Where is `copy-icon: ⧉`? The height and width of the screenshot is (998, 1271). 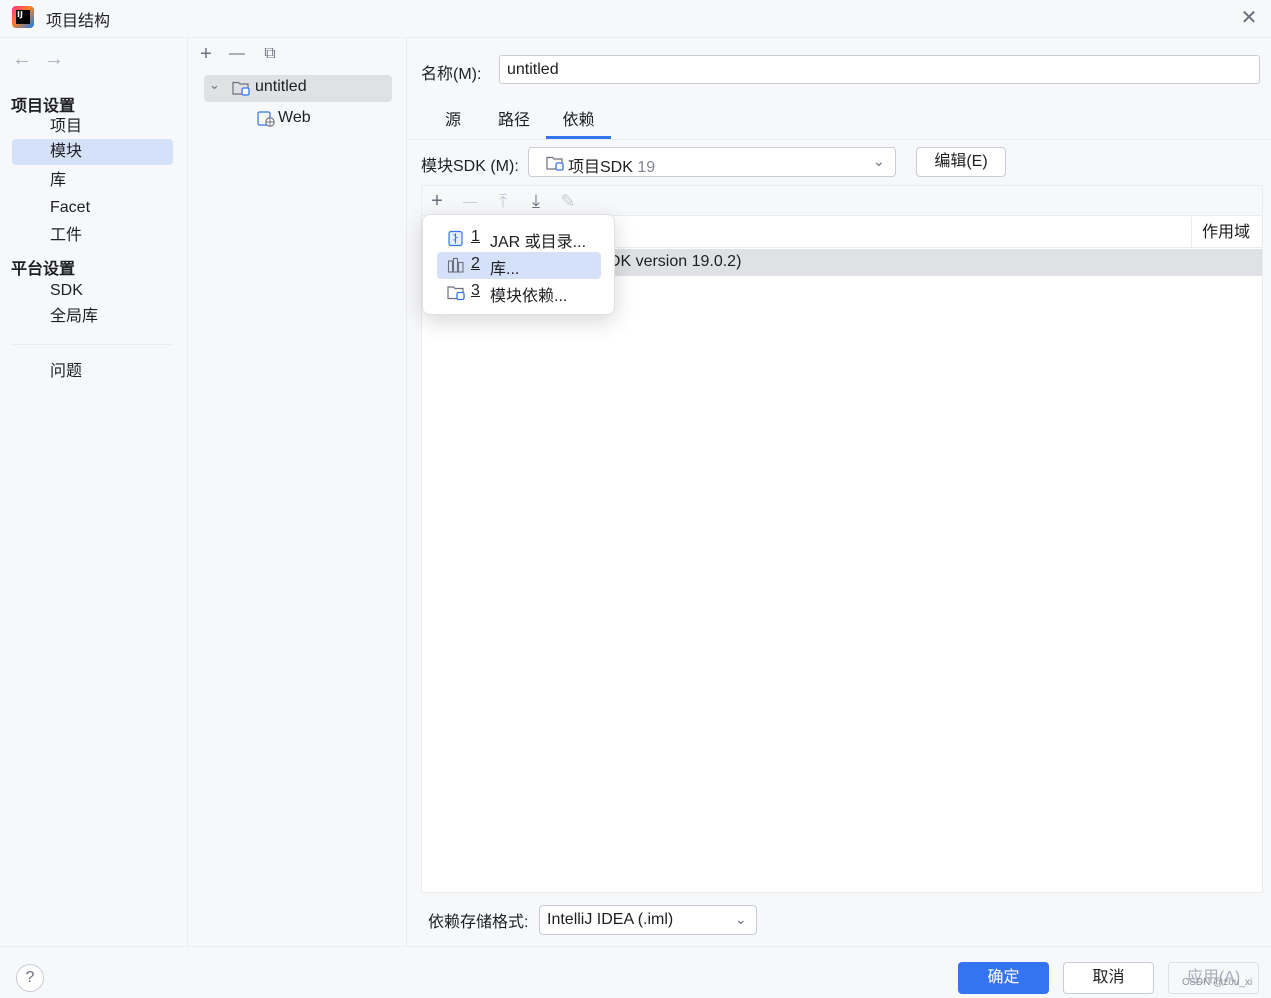
copy-icon: ⧉ is located at coordinates (270, 54).